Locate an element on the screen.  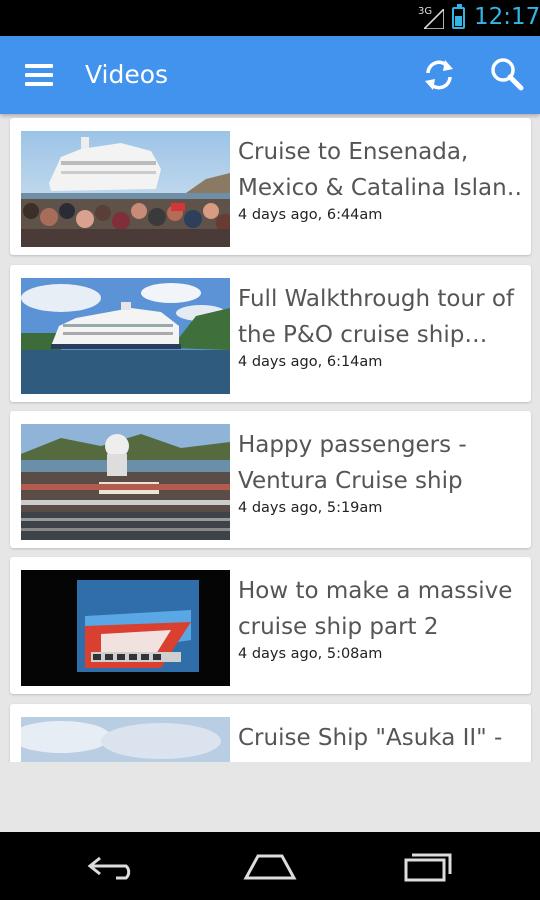
video-item: Cruise Ship "Asuka II" - is located at coordinates (270, 733).